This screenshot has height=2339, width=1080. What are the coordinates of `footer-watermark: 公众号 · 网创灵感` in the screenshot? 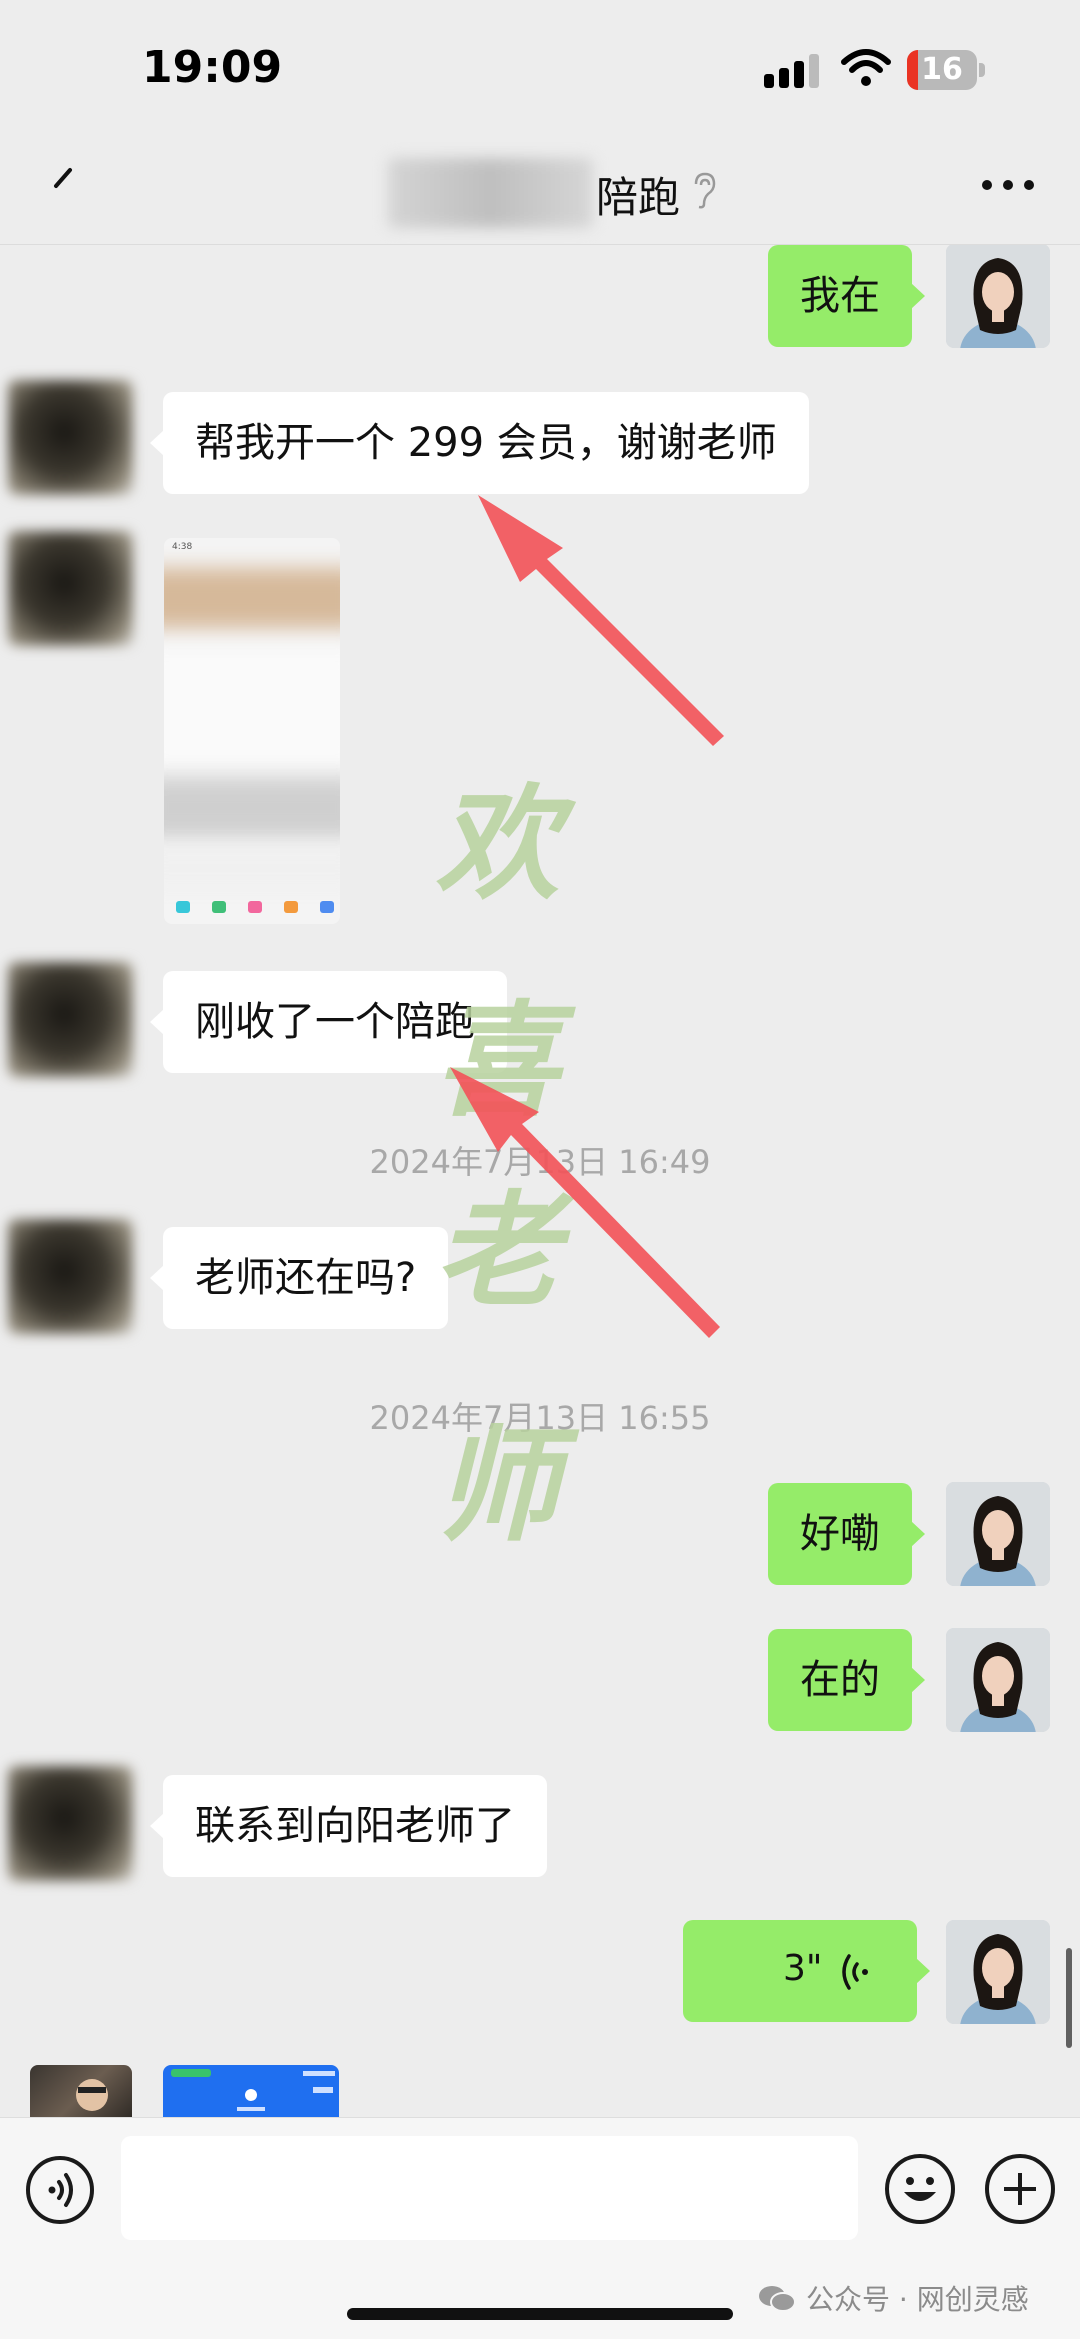 It's located at (917, 2299).